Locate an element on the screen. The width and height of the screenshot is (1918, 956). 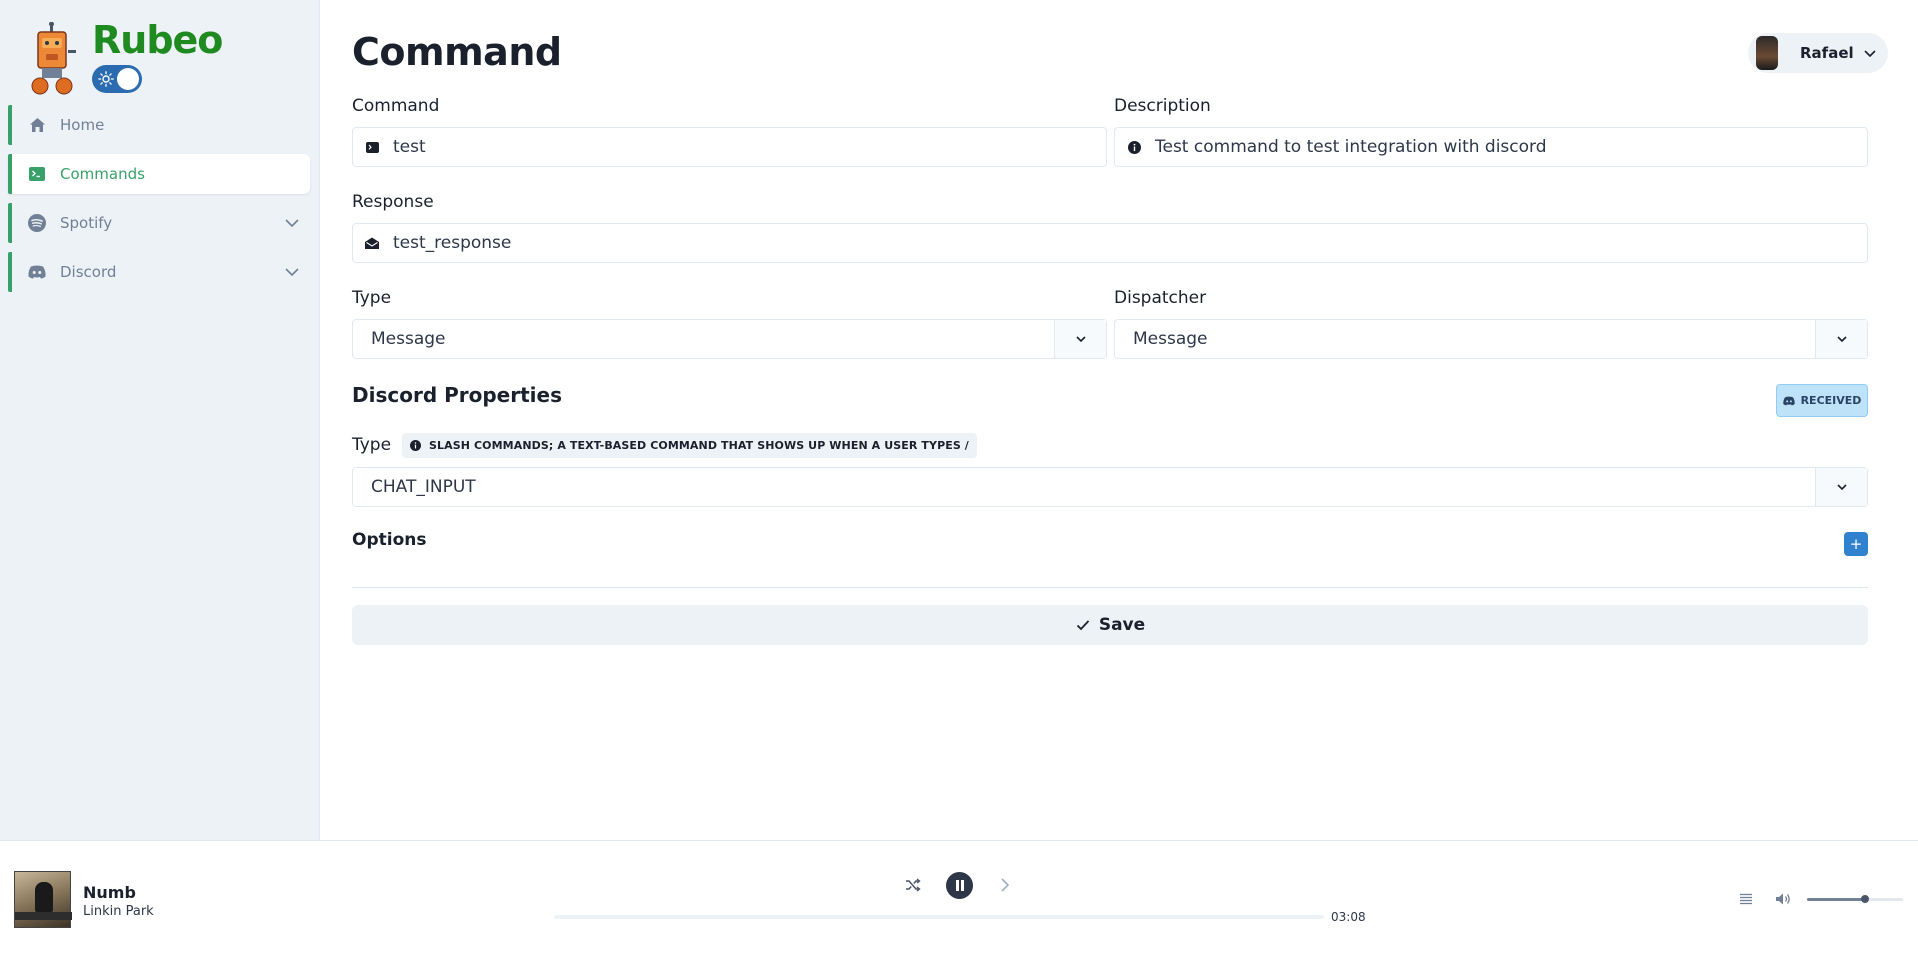
brand-title: Rubeo is located at coordinates (157, 40).